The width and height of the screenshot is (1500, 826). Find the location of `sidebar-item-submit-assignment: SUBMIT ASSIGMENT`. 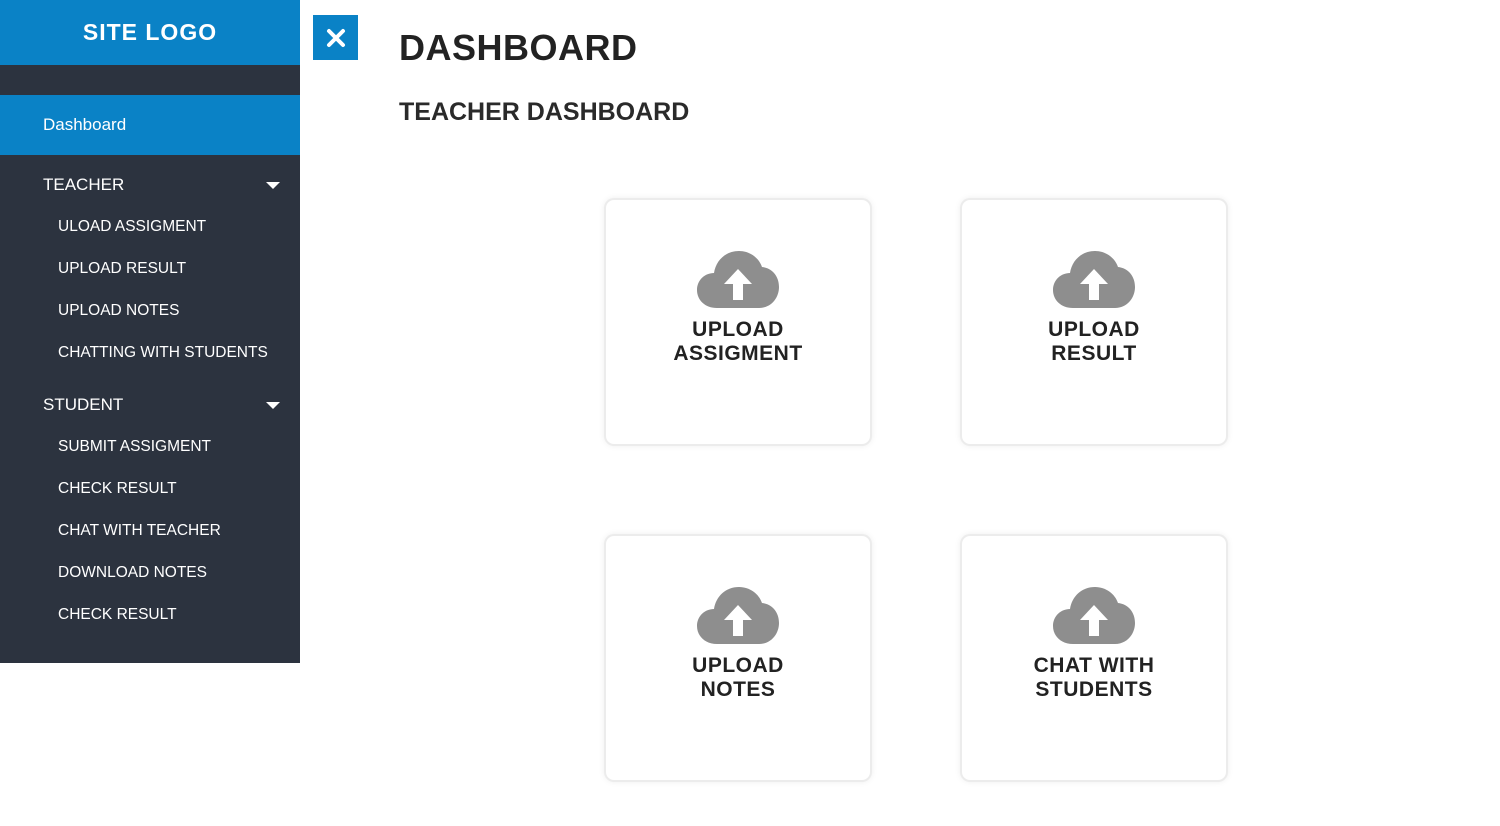

sidebar-item-submit-assignment: SUBMIT ASSIGMENT is located at coordinates (150, 447).